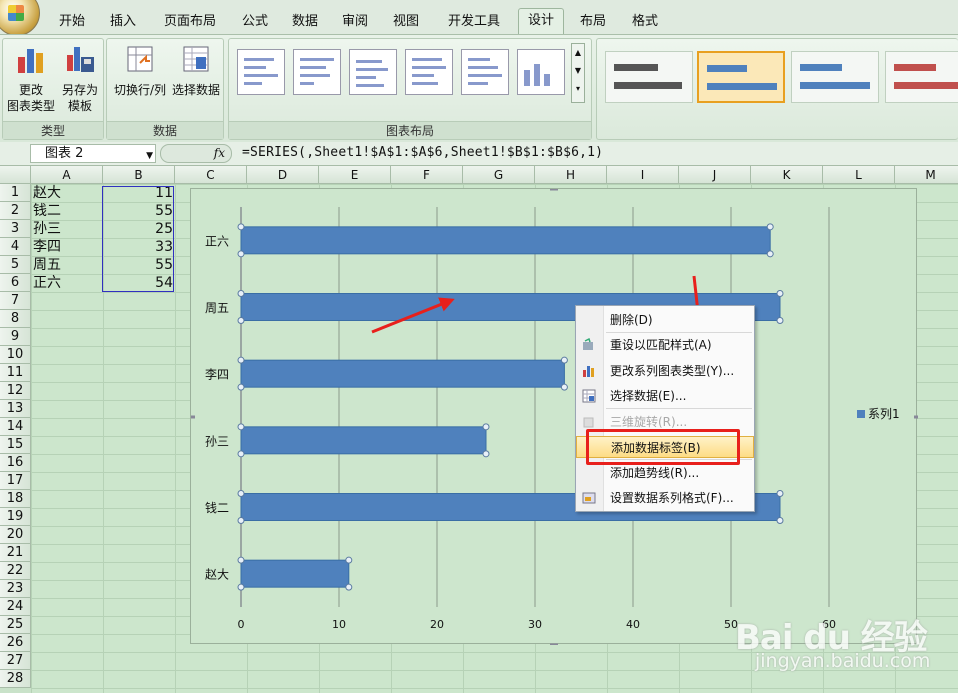 The image size is (958, 693). Describe the element at coordinates (139, 175) in the screenshot. I see `column-header-B: B` at that location.